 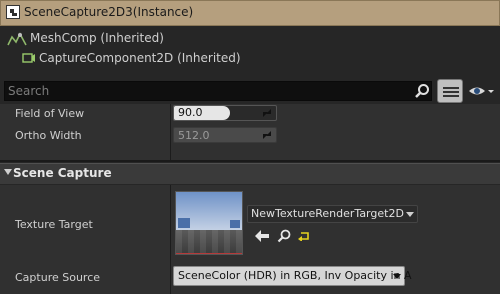 I want to click on section-divider, so click(x=250, y=161).